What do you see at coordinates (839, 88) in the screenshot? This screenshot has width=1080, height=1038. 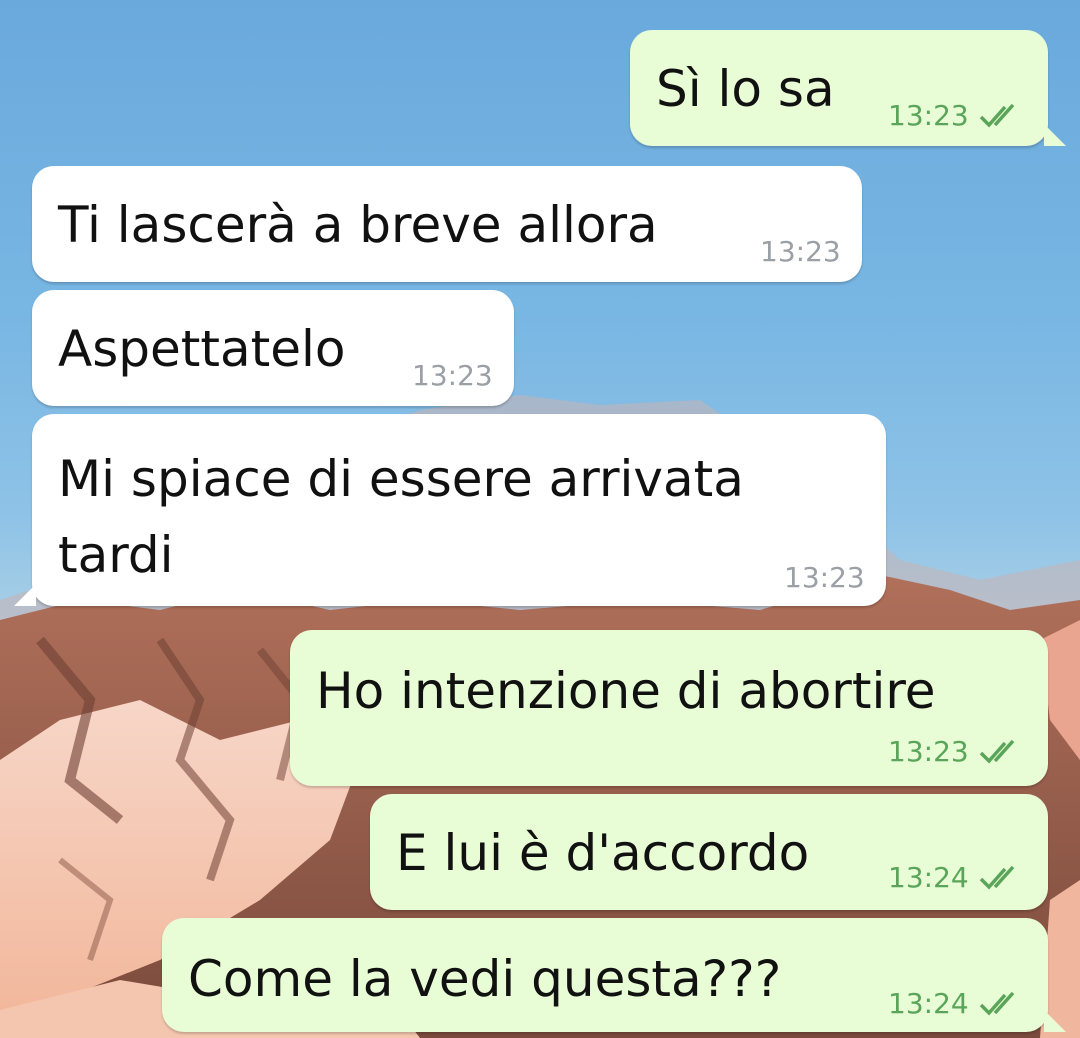 I see `message-bubble-outgoing: Sì lo sa 13:23` at bounding box center [839, 88].